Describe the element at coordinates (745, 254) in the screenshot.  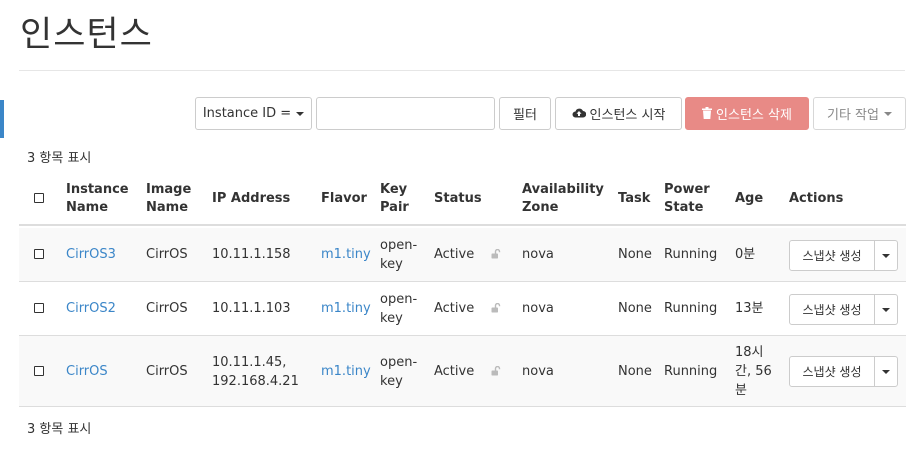
I see `age: 0분` at that location.